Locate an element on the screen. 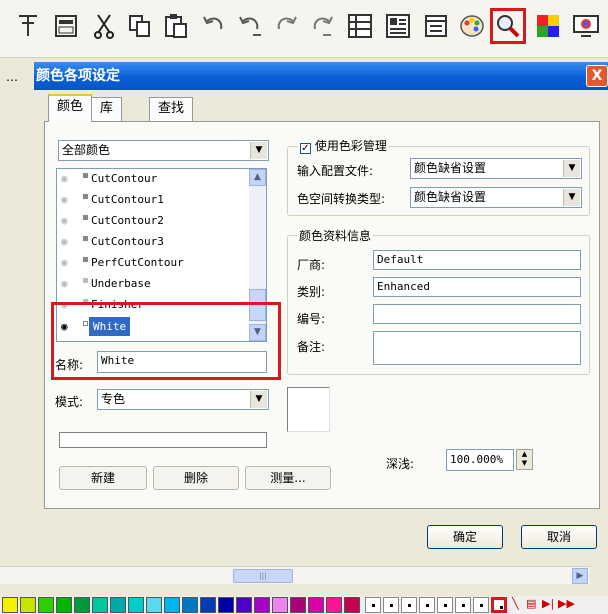 This screenshot has width=608, height=614. scroll-thumb: ||| is located at coordinates (263, 576).